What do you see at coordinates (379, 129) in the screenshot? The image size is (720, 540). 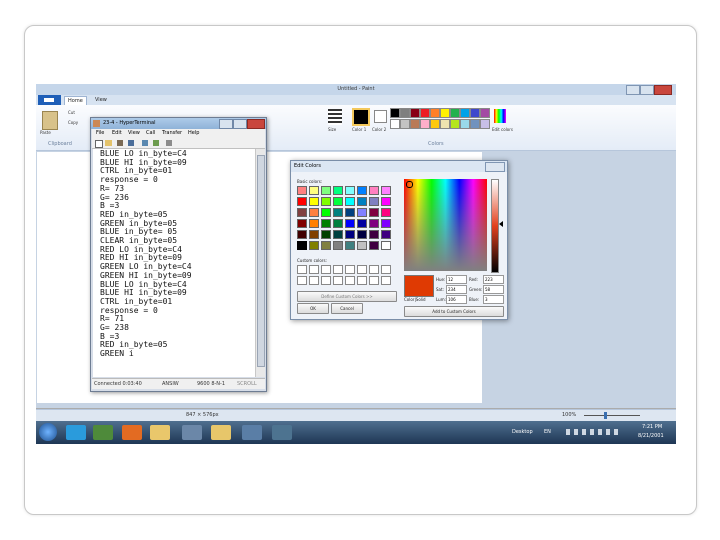 I see `color2-button: Color 2` at bounding box center [379, 129].